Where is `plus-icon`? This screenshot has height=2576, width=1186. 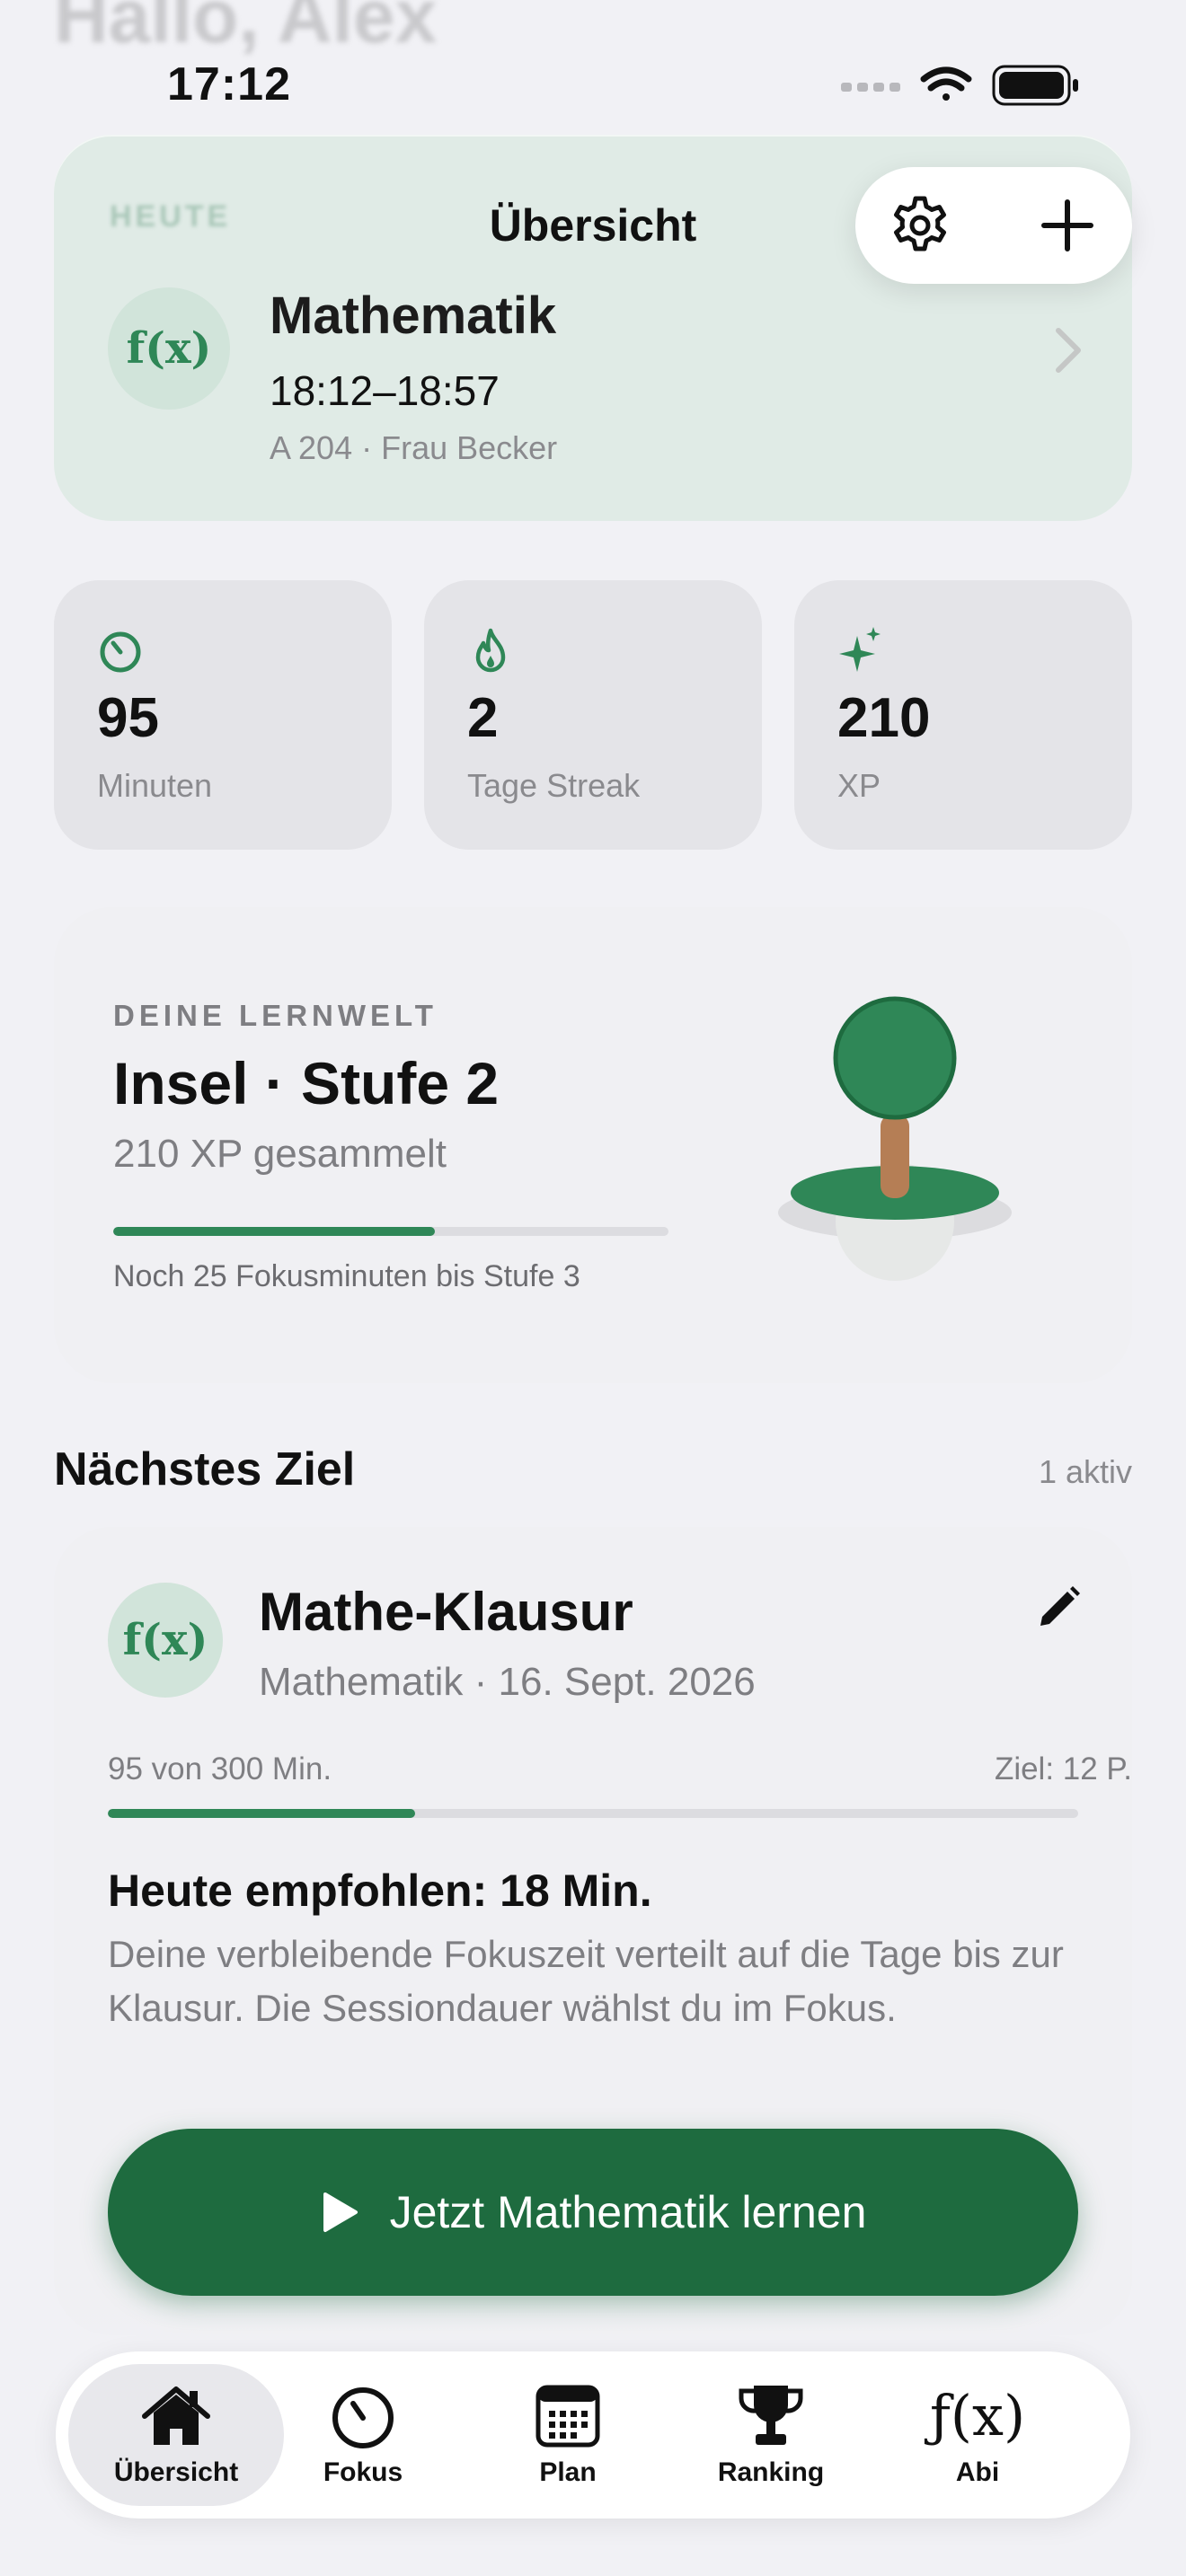
plus-icon is located at coordinates (1067, 225).